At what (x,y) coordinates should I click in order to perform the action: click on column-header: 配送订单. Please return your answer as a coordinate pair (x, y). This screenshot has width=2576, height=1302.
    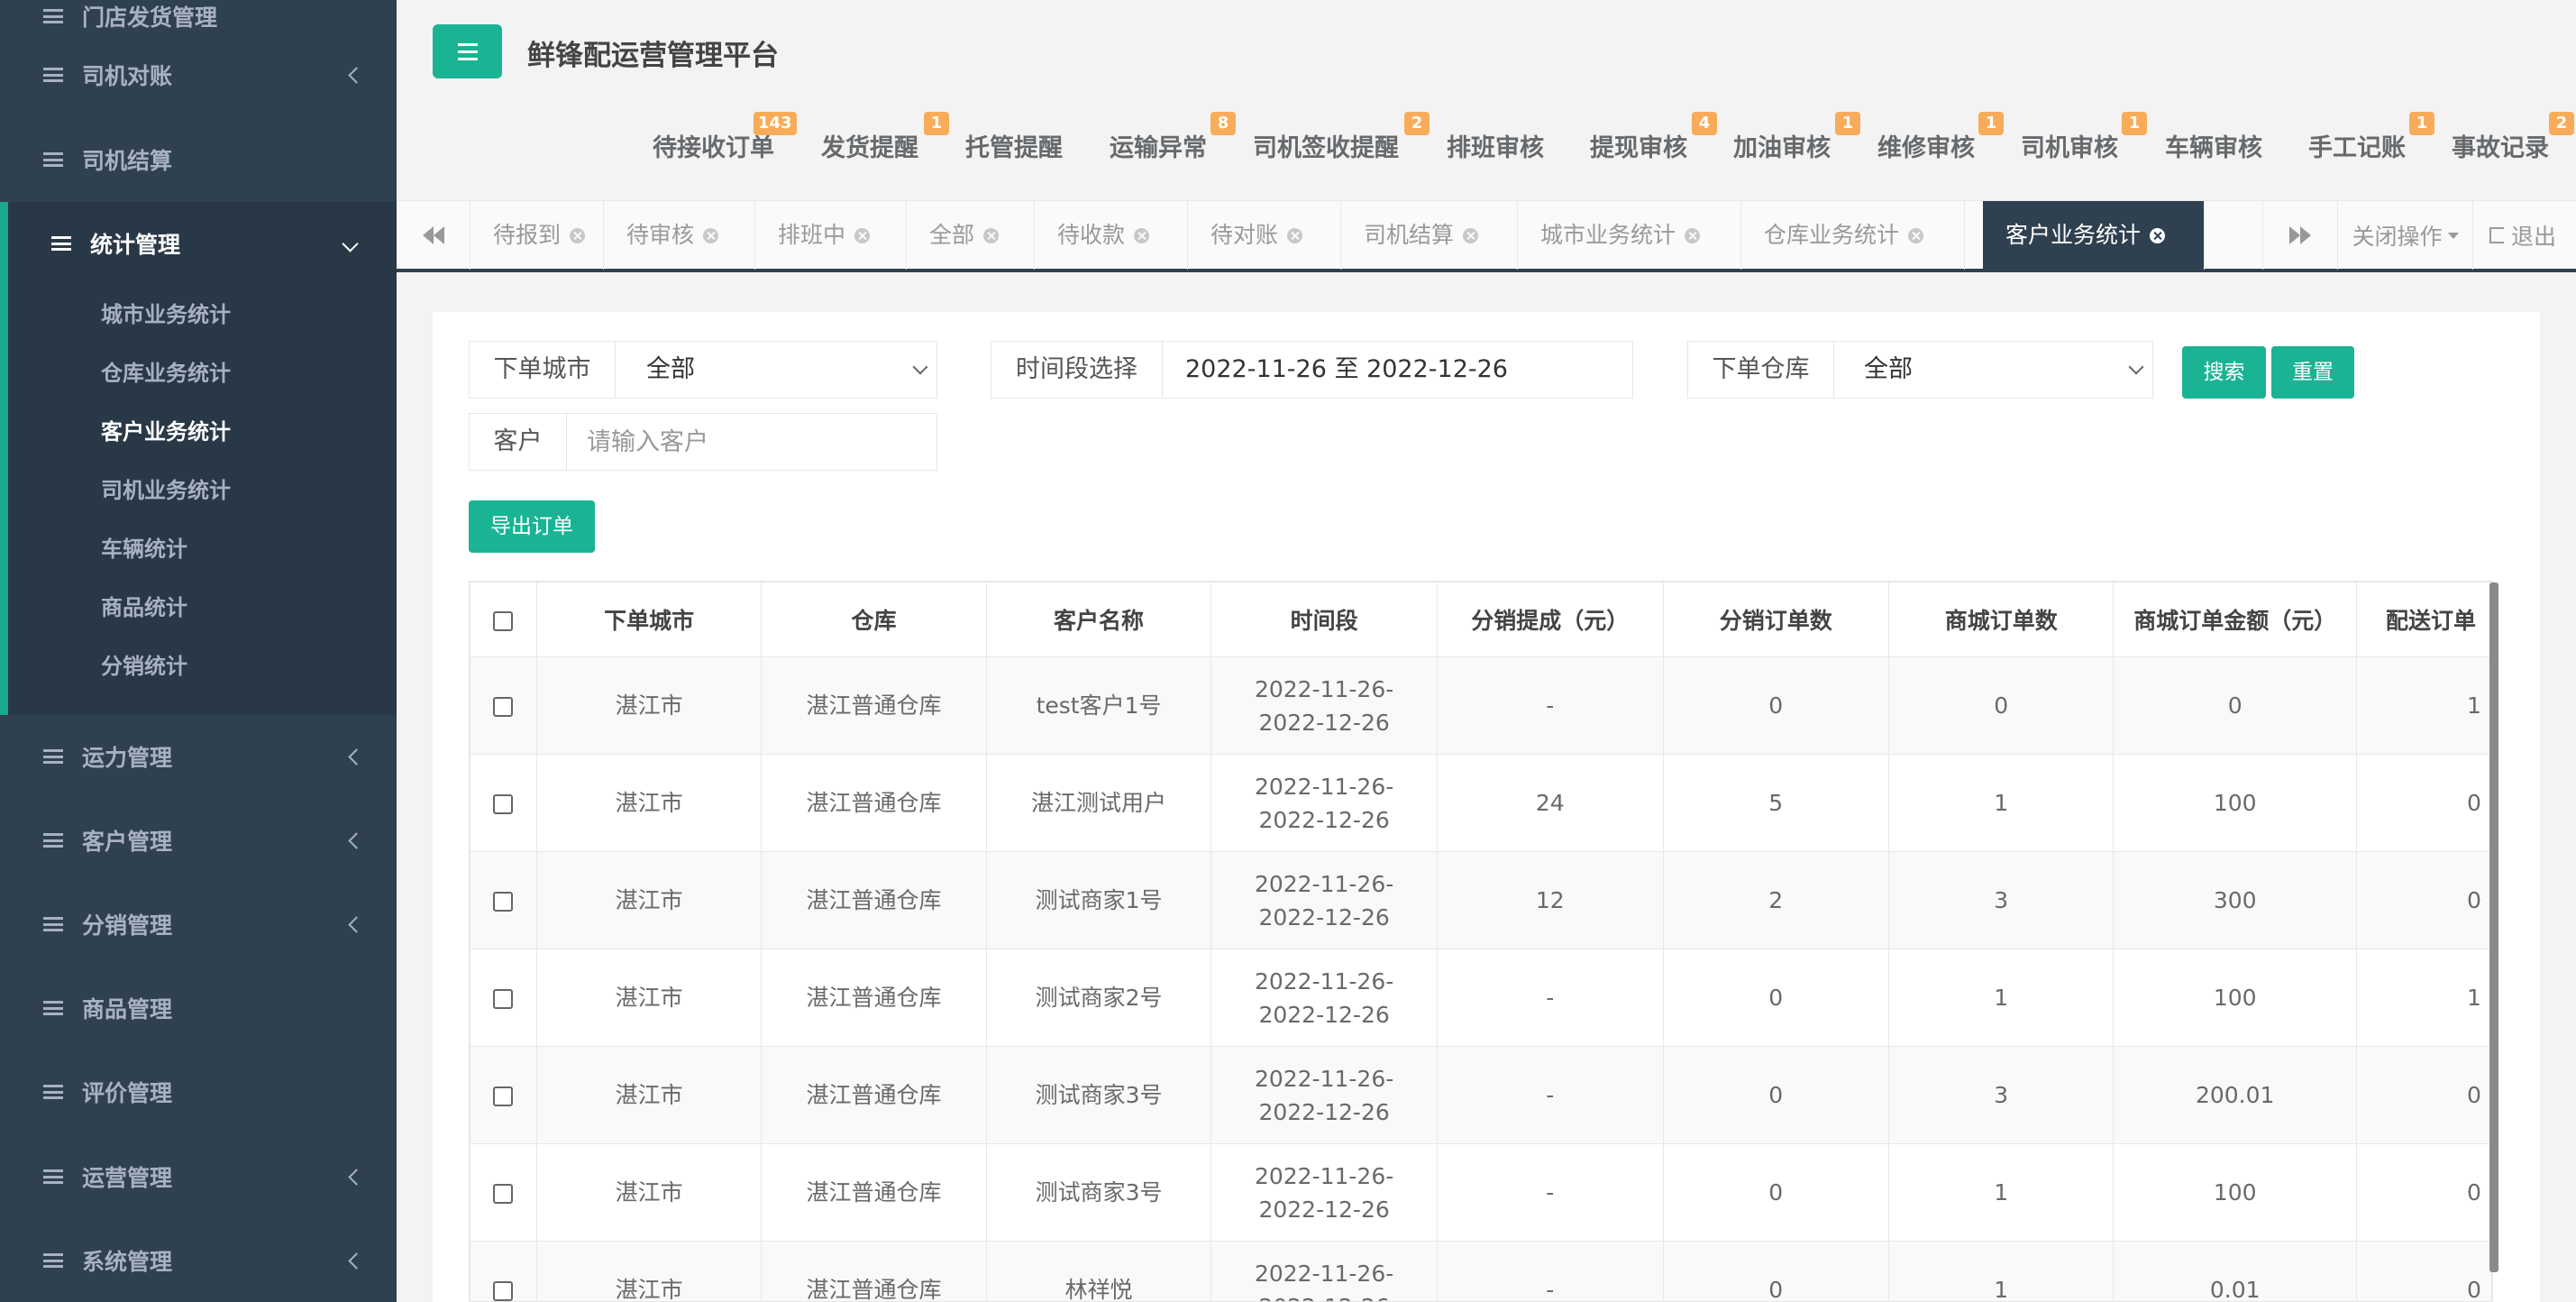
    Looking at the image, I should click on (2423, 619).